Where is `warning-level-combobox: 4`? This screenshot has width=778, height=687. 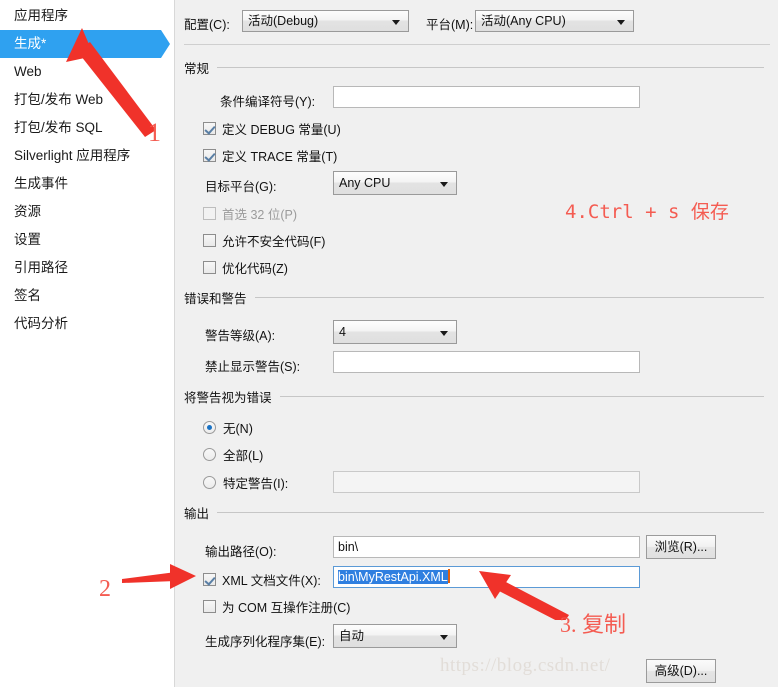 warning-level-combobox: 4 is located at coordinates (395, 332).